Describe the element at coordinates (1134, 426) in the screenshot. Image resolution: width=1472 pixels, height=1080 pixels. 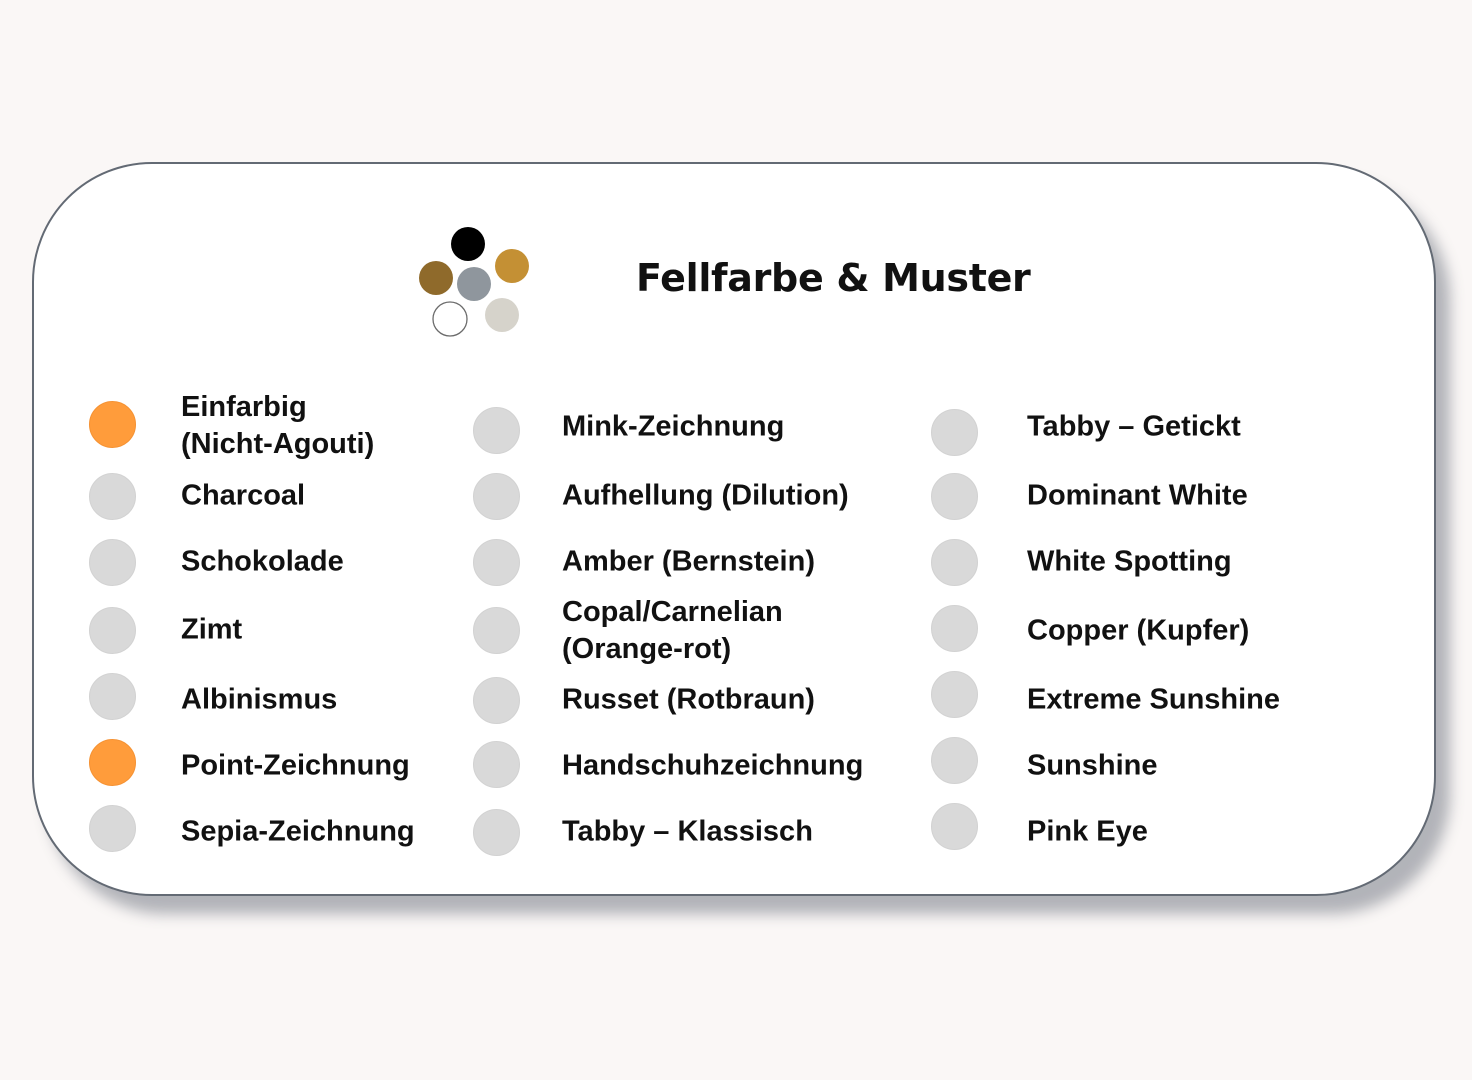
I see `option-label: Tabby – Getickt` at that location.